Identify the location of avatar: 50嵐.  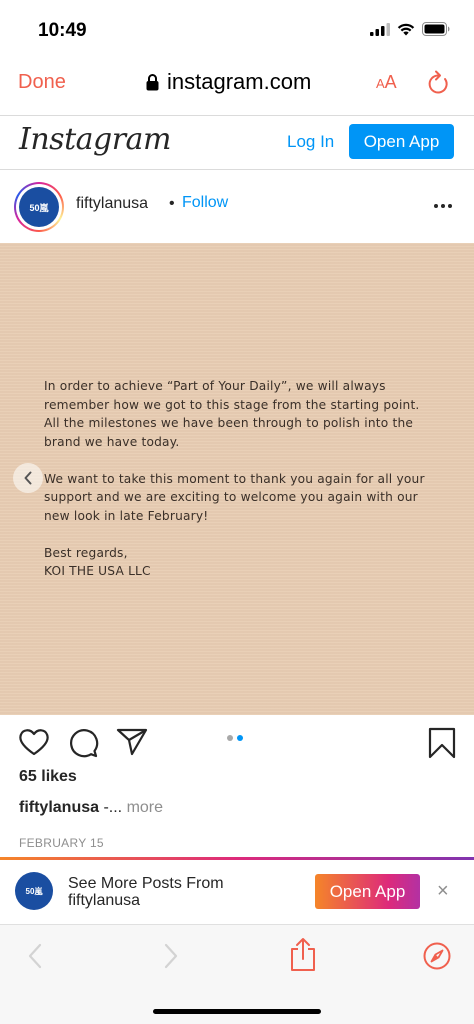
(39, 207).